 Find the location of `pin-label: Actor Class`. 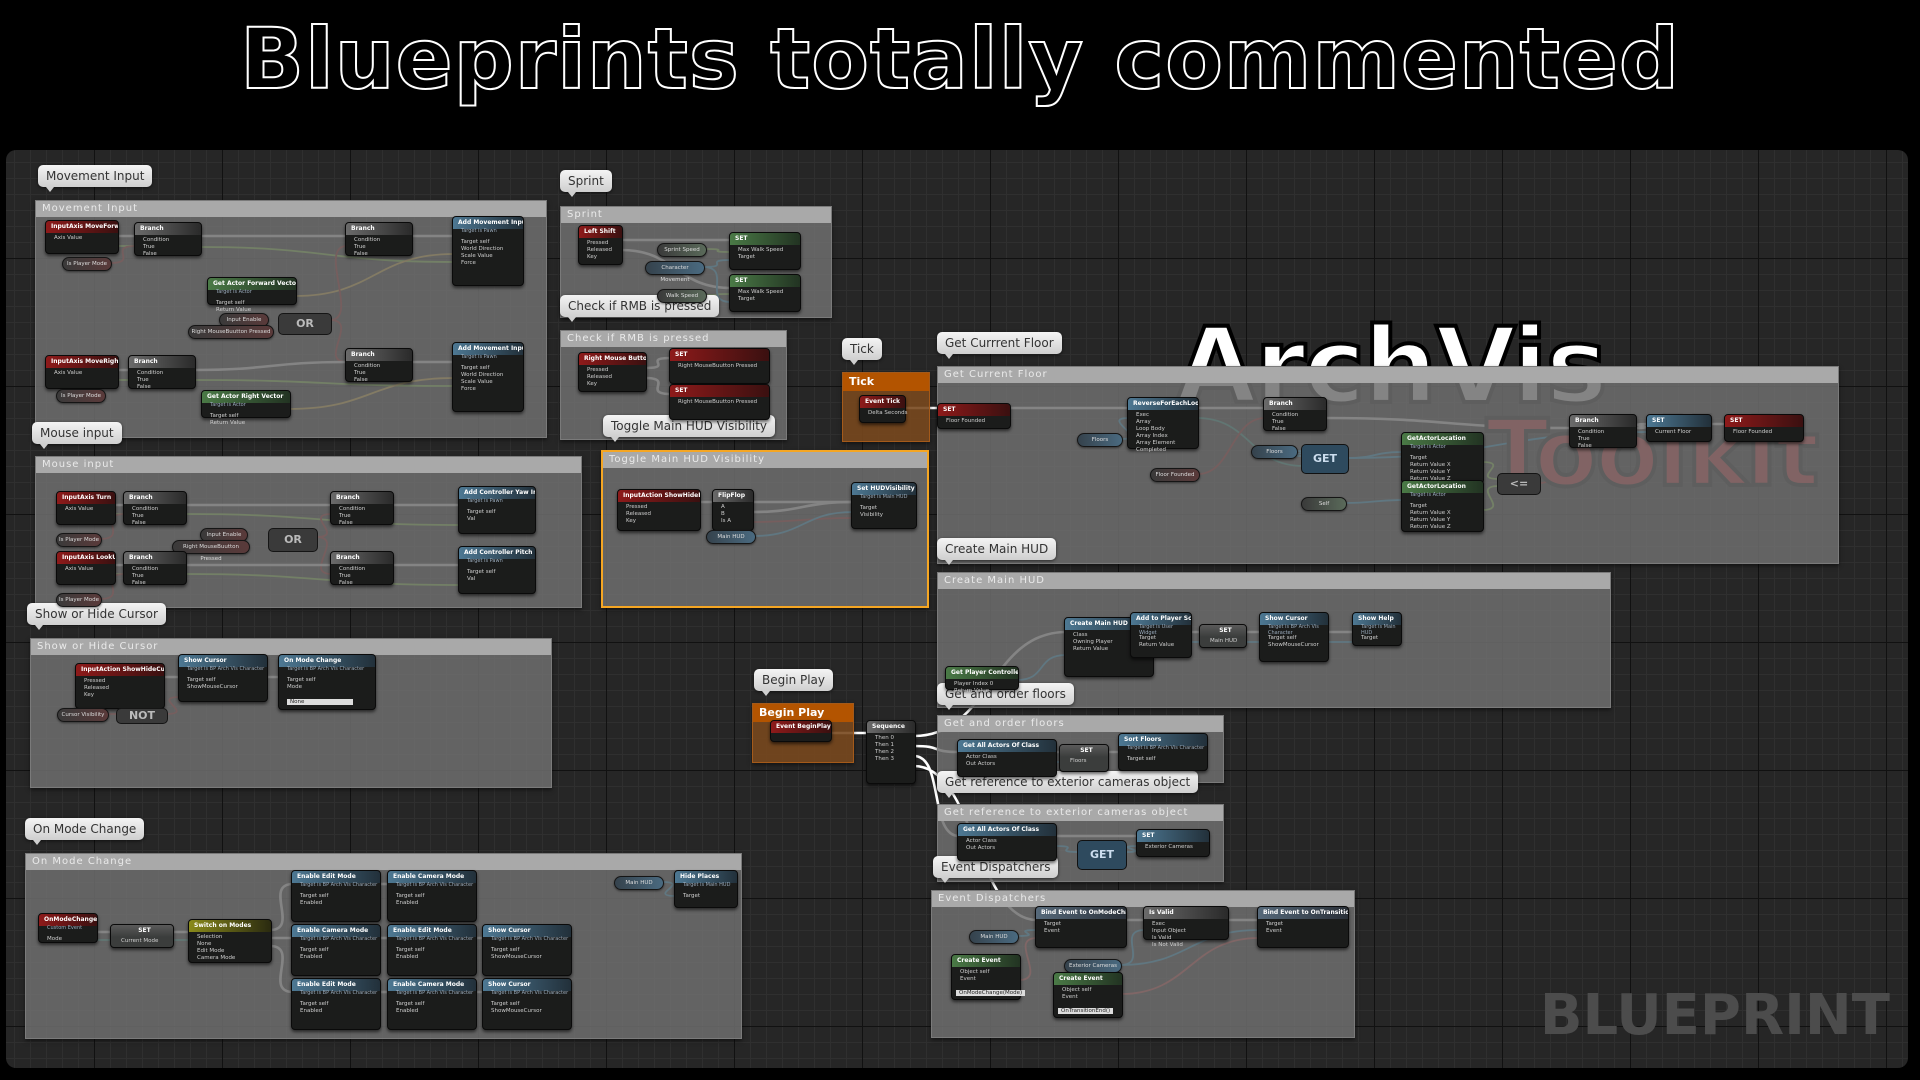

pin-label: Actor Class is located at coordinates (981, 757).